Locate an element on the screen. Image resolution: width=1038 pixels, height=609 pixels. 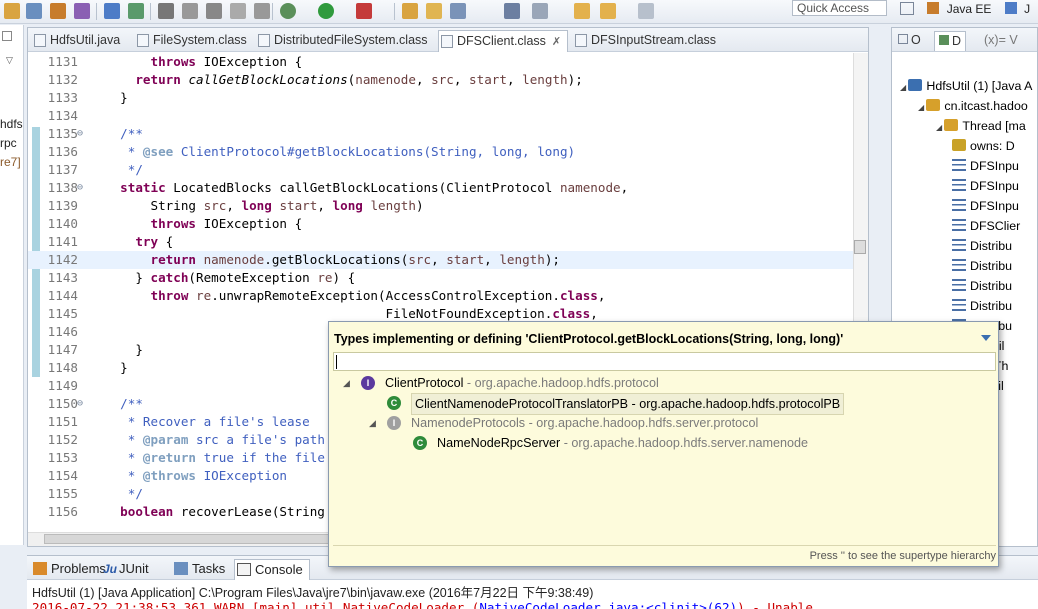
outline-icon is located at coordinates (903, 39).